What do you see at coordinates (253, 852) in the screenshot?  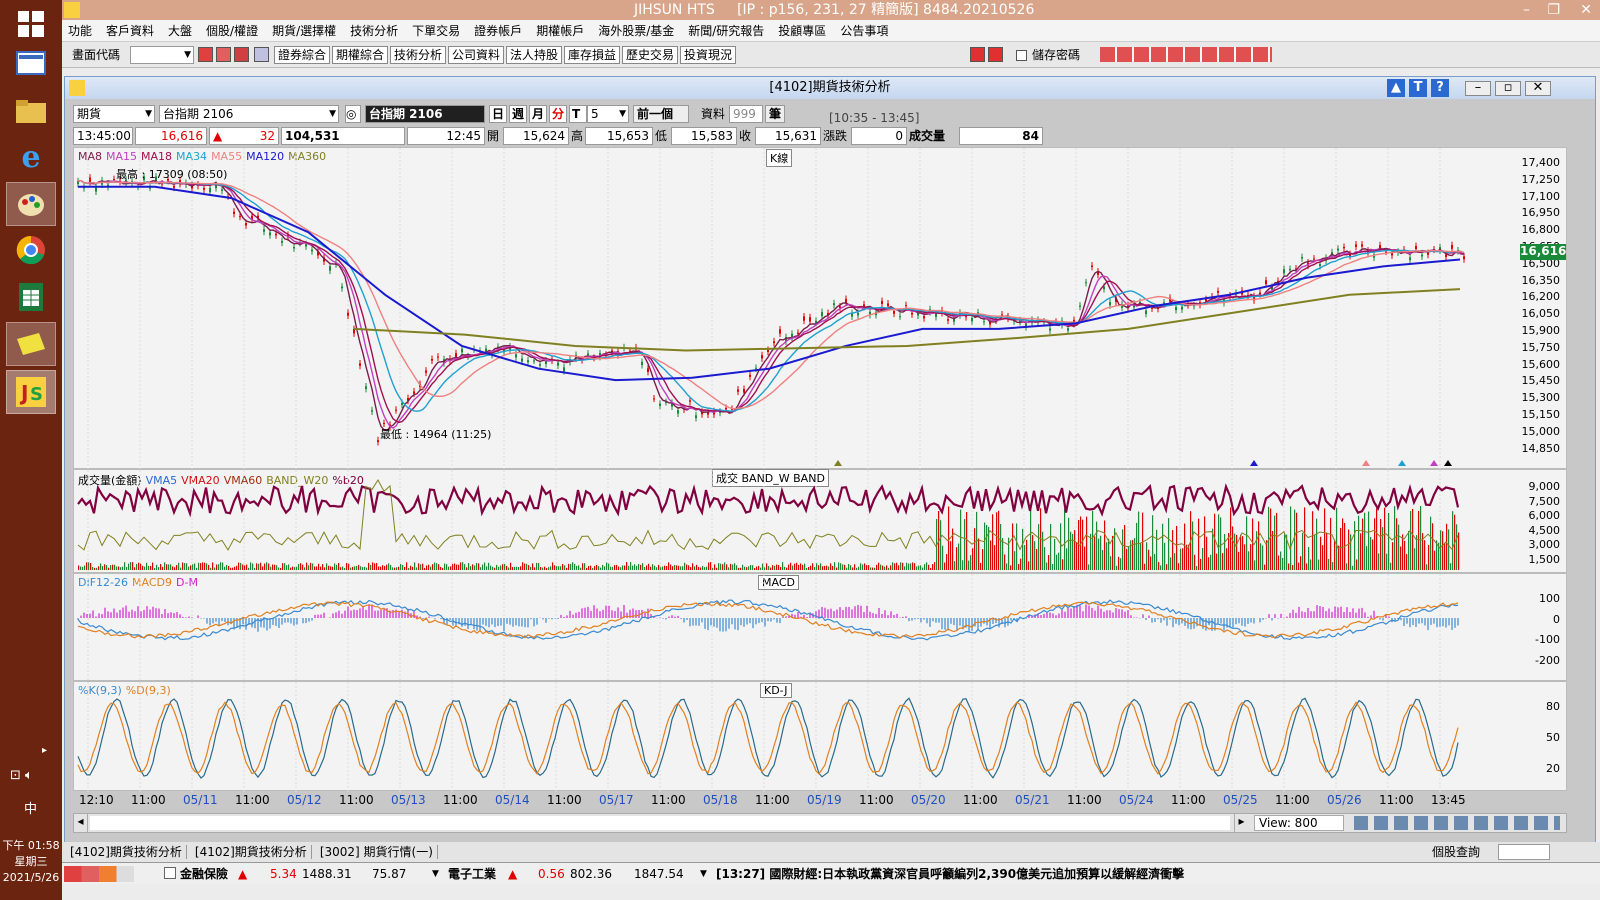 I see `tab-1: [4102]期貨技術分析` at bounding box center [253, 852].